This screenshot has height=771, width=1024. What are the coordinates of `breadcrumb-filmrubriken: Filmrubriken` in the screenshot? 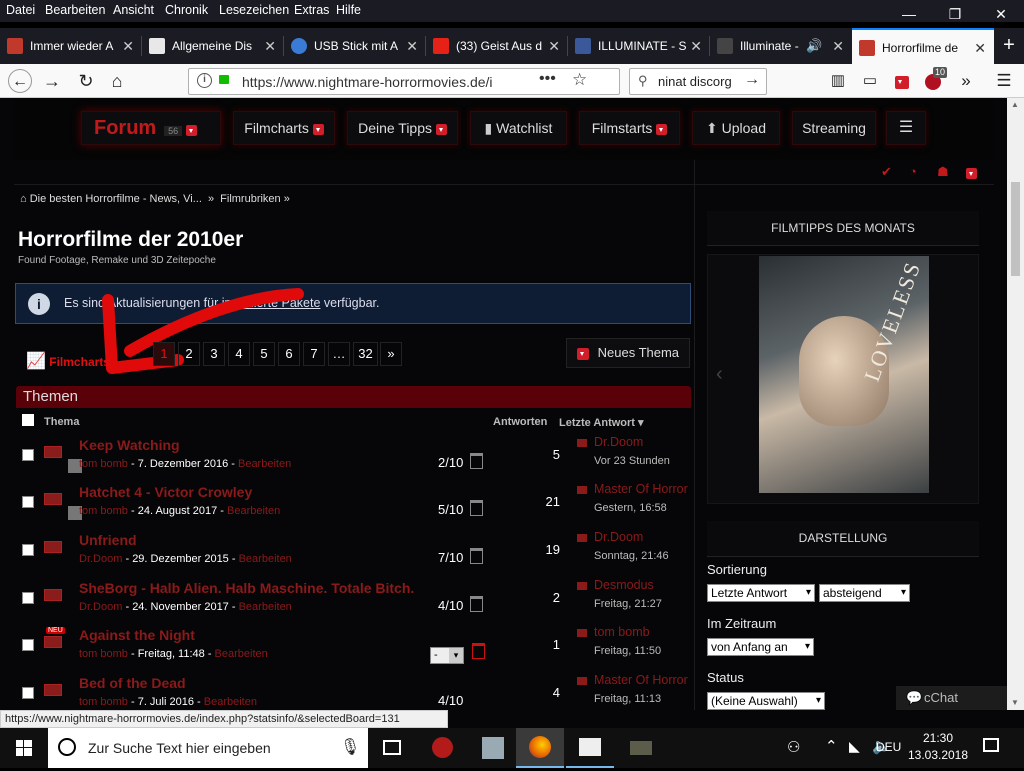 It's located at (250, 199).